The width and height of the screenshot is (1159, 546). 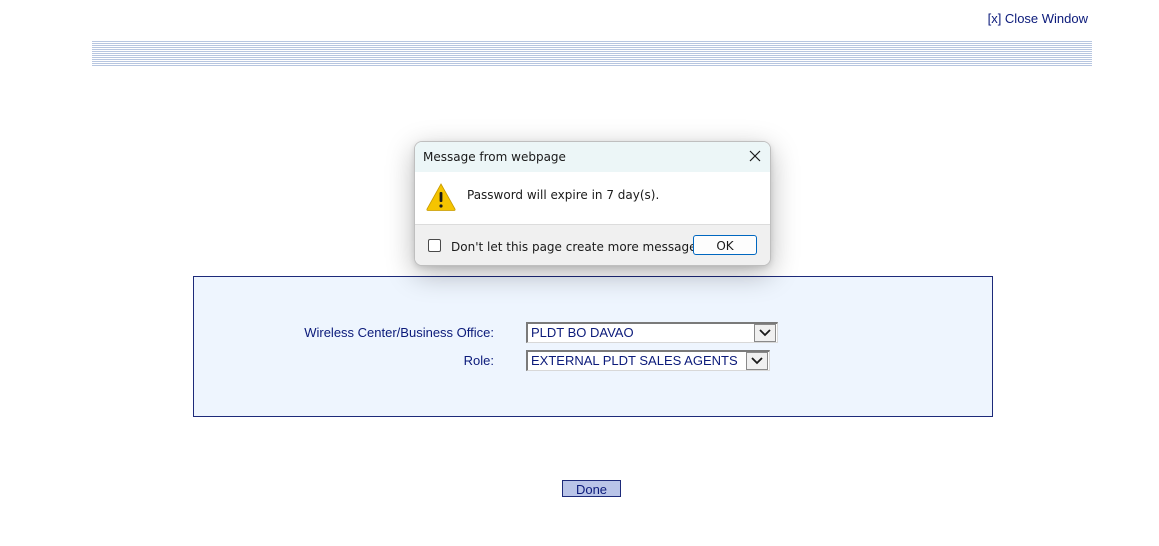 What do you see at coordinates (441, 197) in the screenshot?
I see `warning-icon` at bounding box center [441, 197].